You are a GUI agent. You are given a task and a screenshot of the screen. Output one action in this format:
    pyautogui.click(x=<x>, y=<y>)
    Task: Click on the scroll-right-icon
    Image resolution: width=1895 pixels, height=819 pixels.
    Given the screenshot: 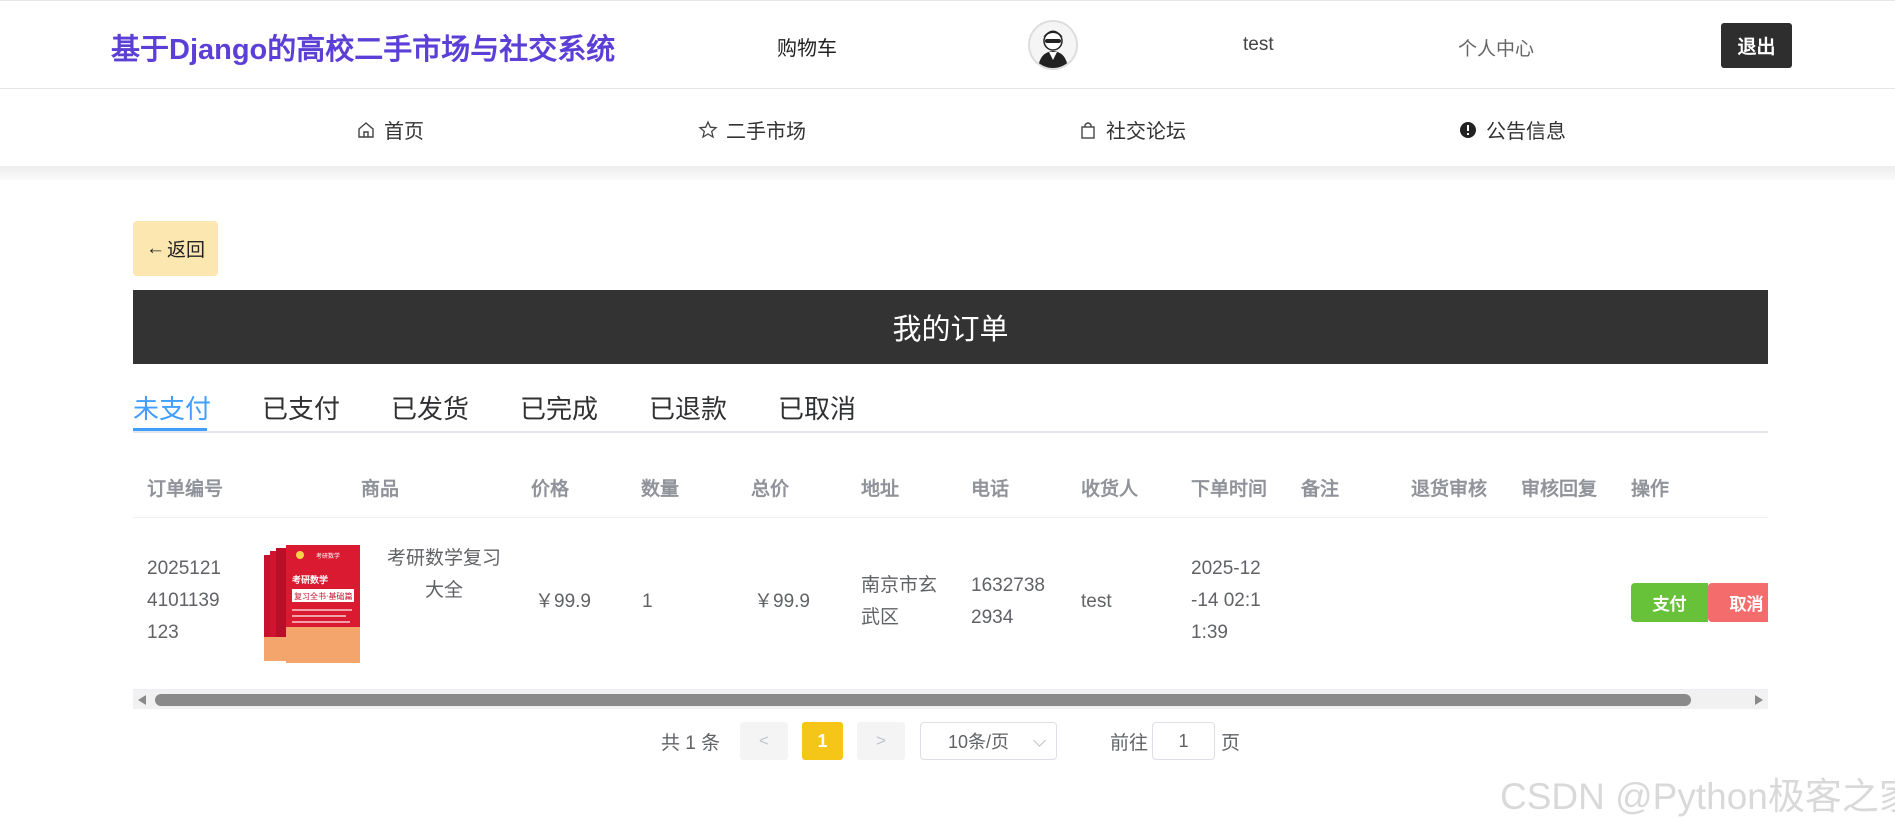 What is the action you would take?
    pyautogui.click(x=1759, y=700)
    